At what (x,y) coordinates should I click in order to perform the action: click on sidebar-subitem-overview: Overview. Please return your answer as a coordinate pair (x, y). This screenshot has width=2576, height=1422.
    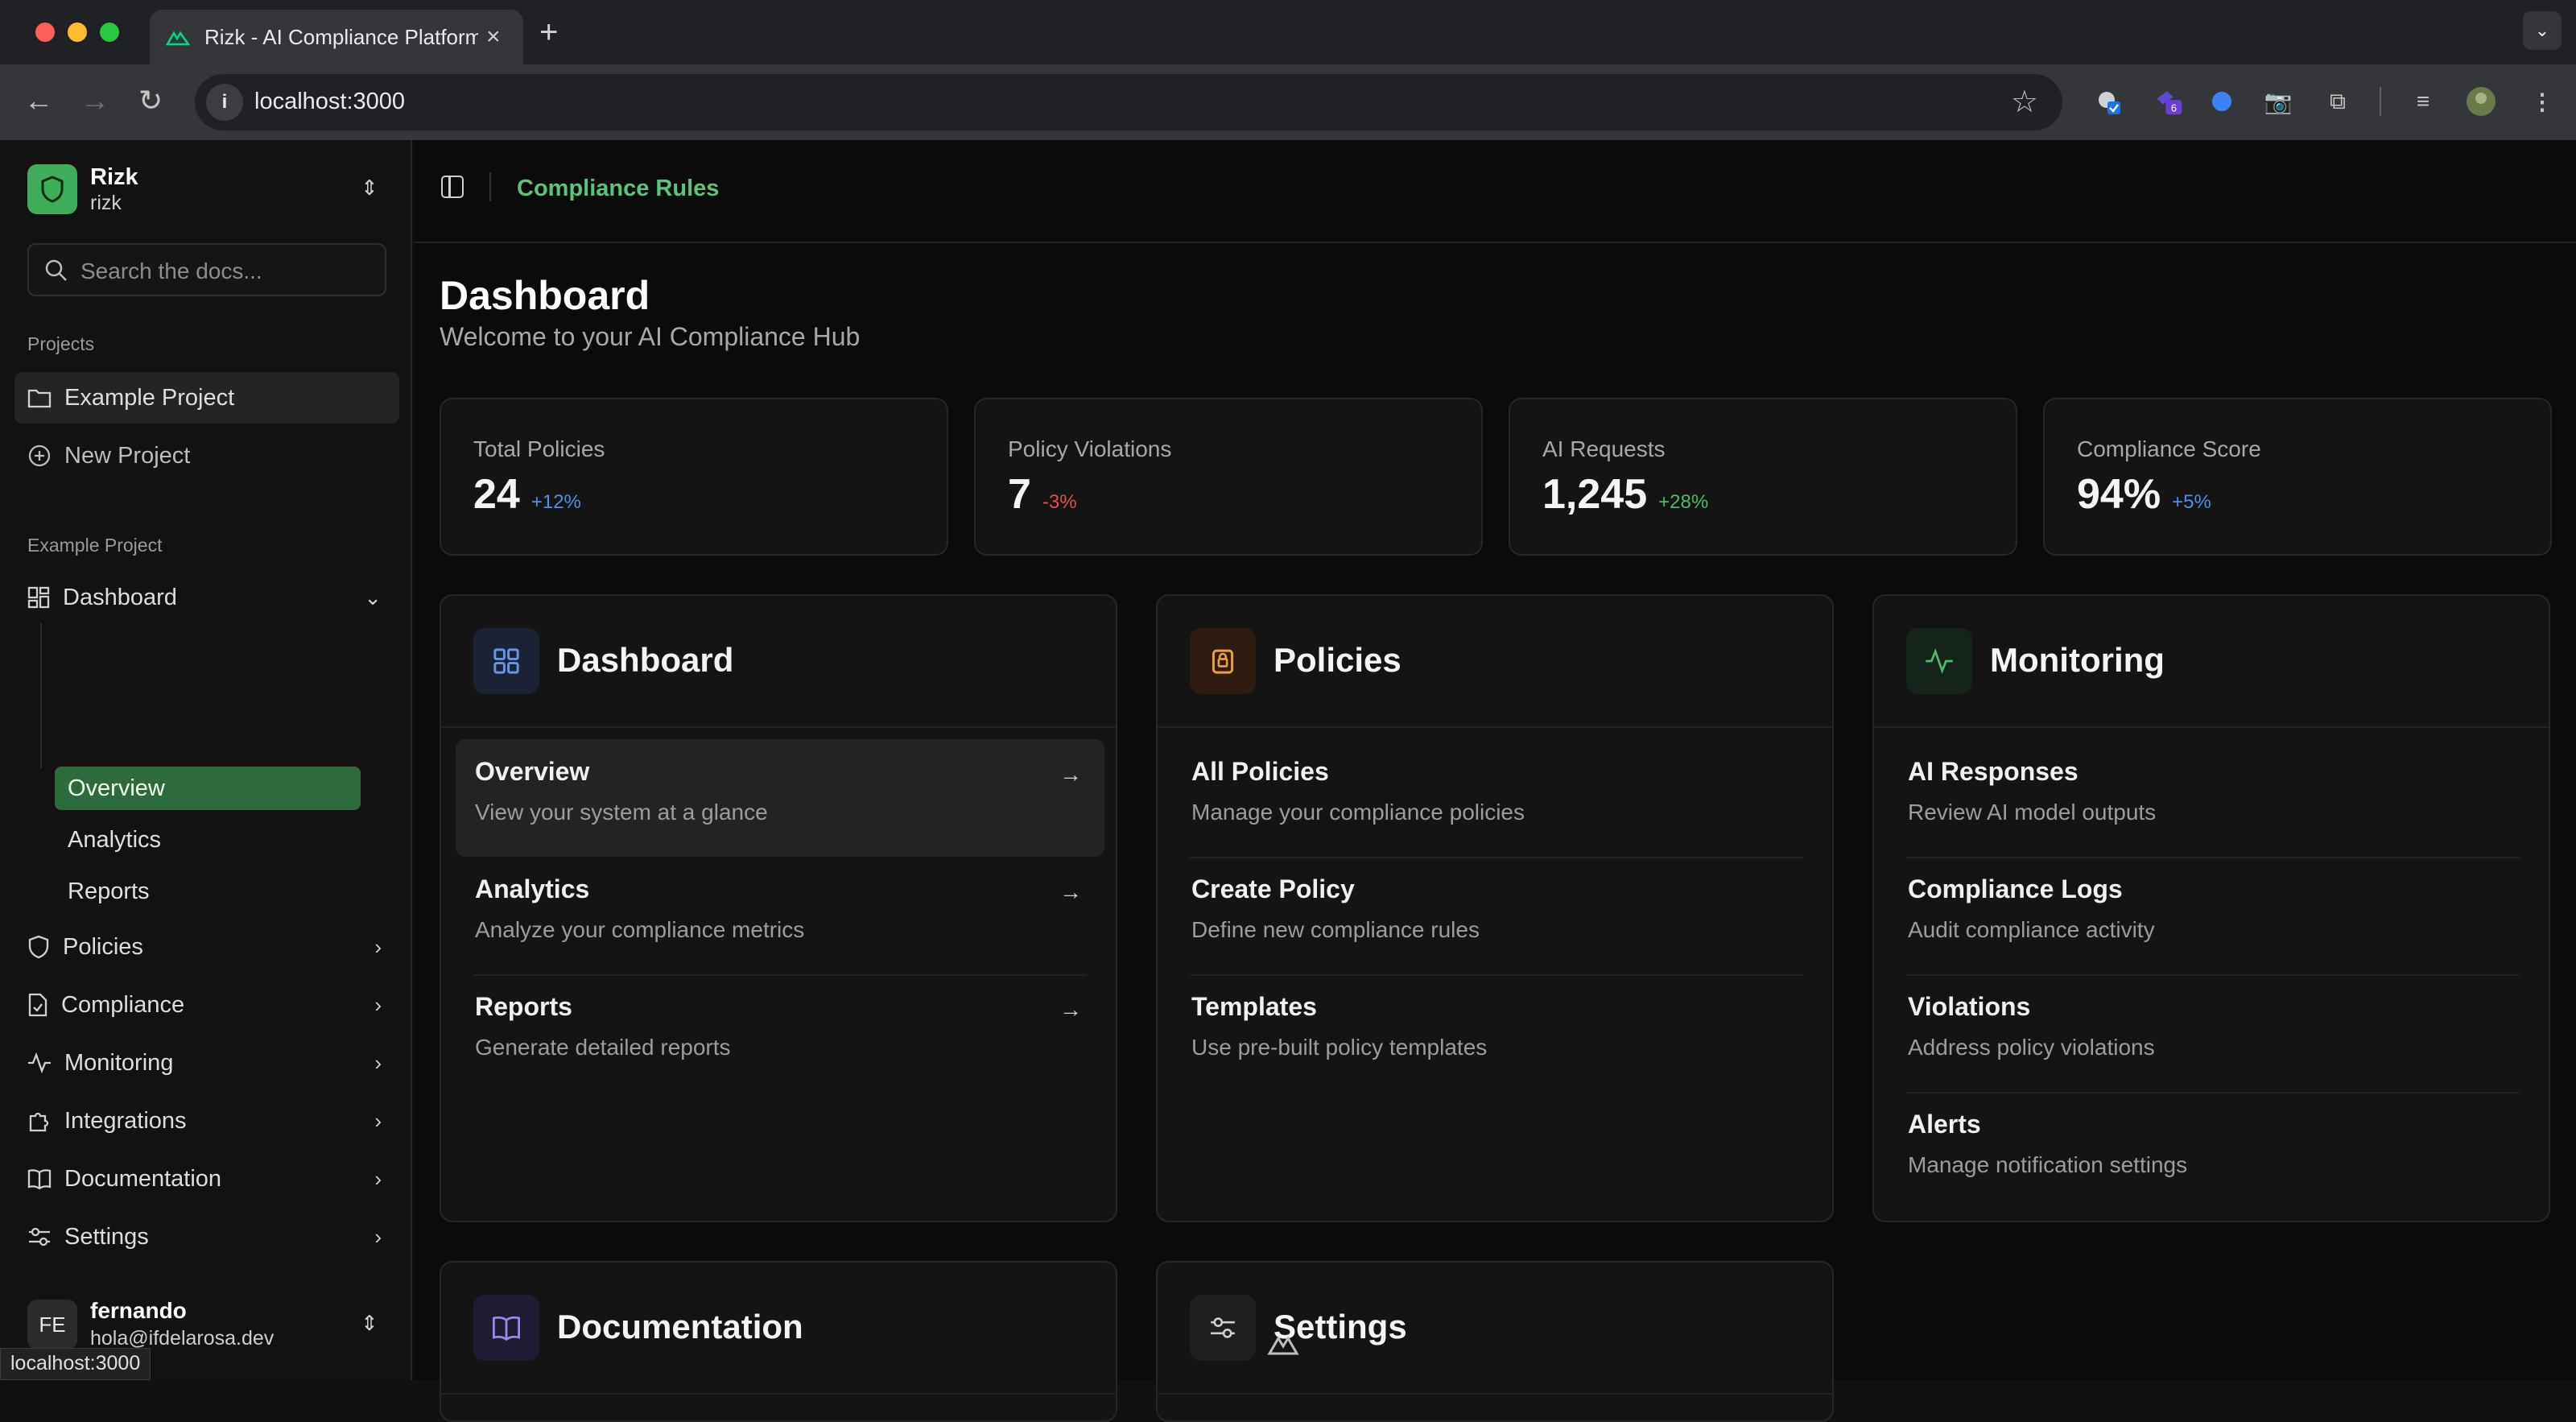
    Looking at the image, I should click on (208, 788).